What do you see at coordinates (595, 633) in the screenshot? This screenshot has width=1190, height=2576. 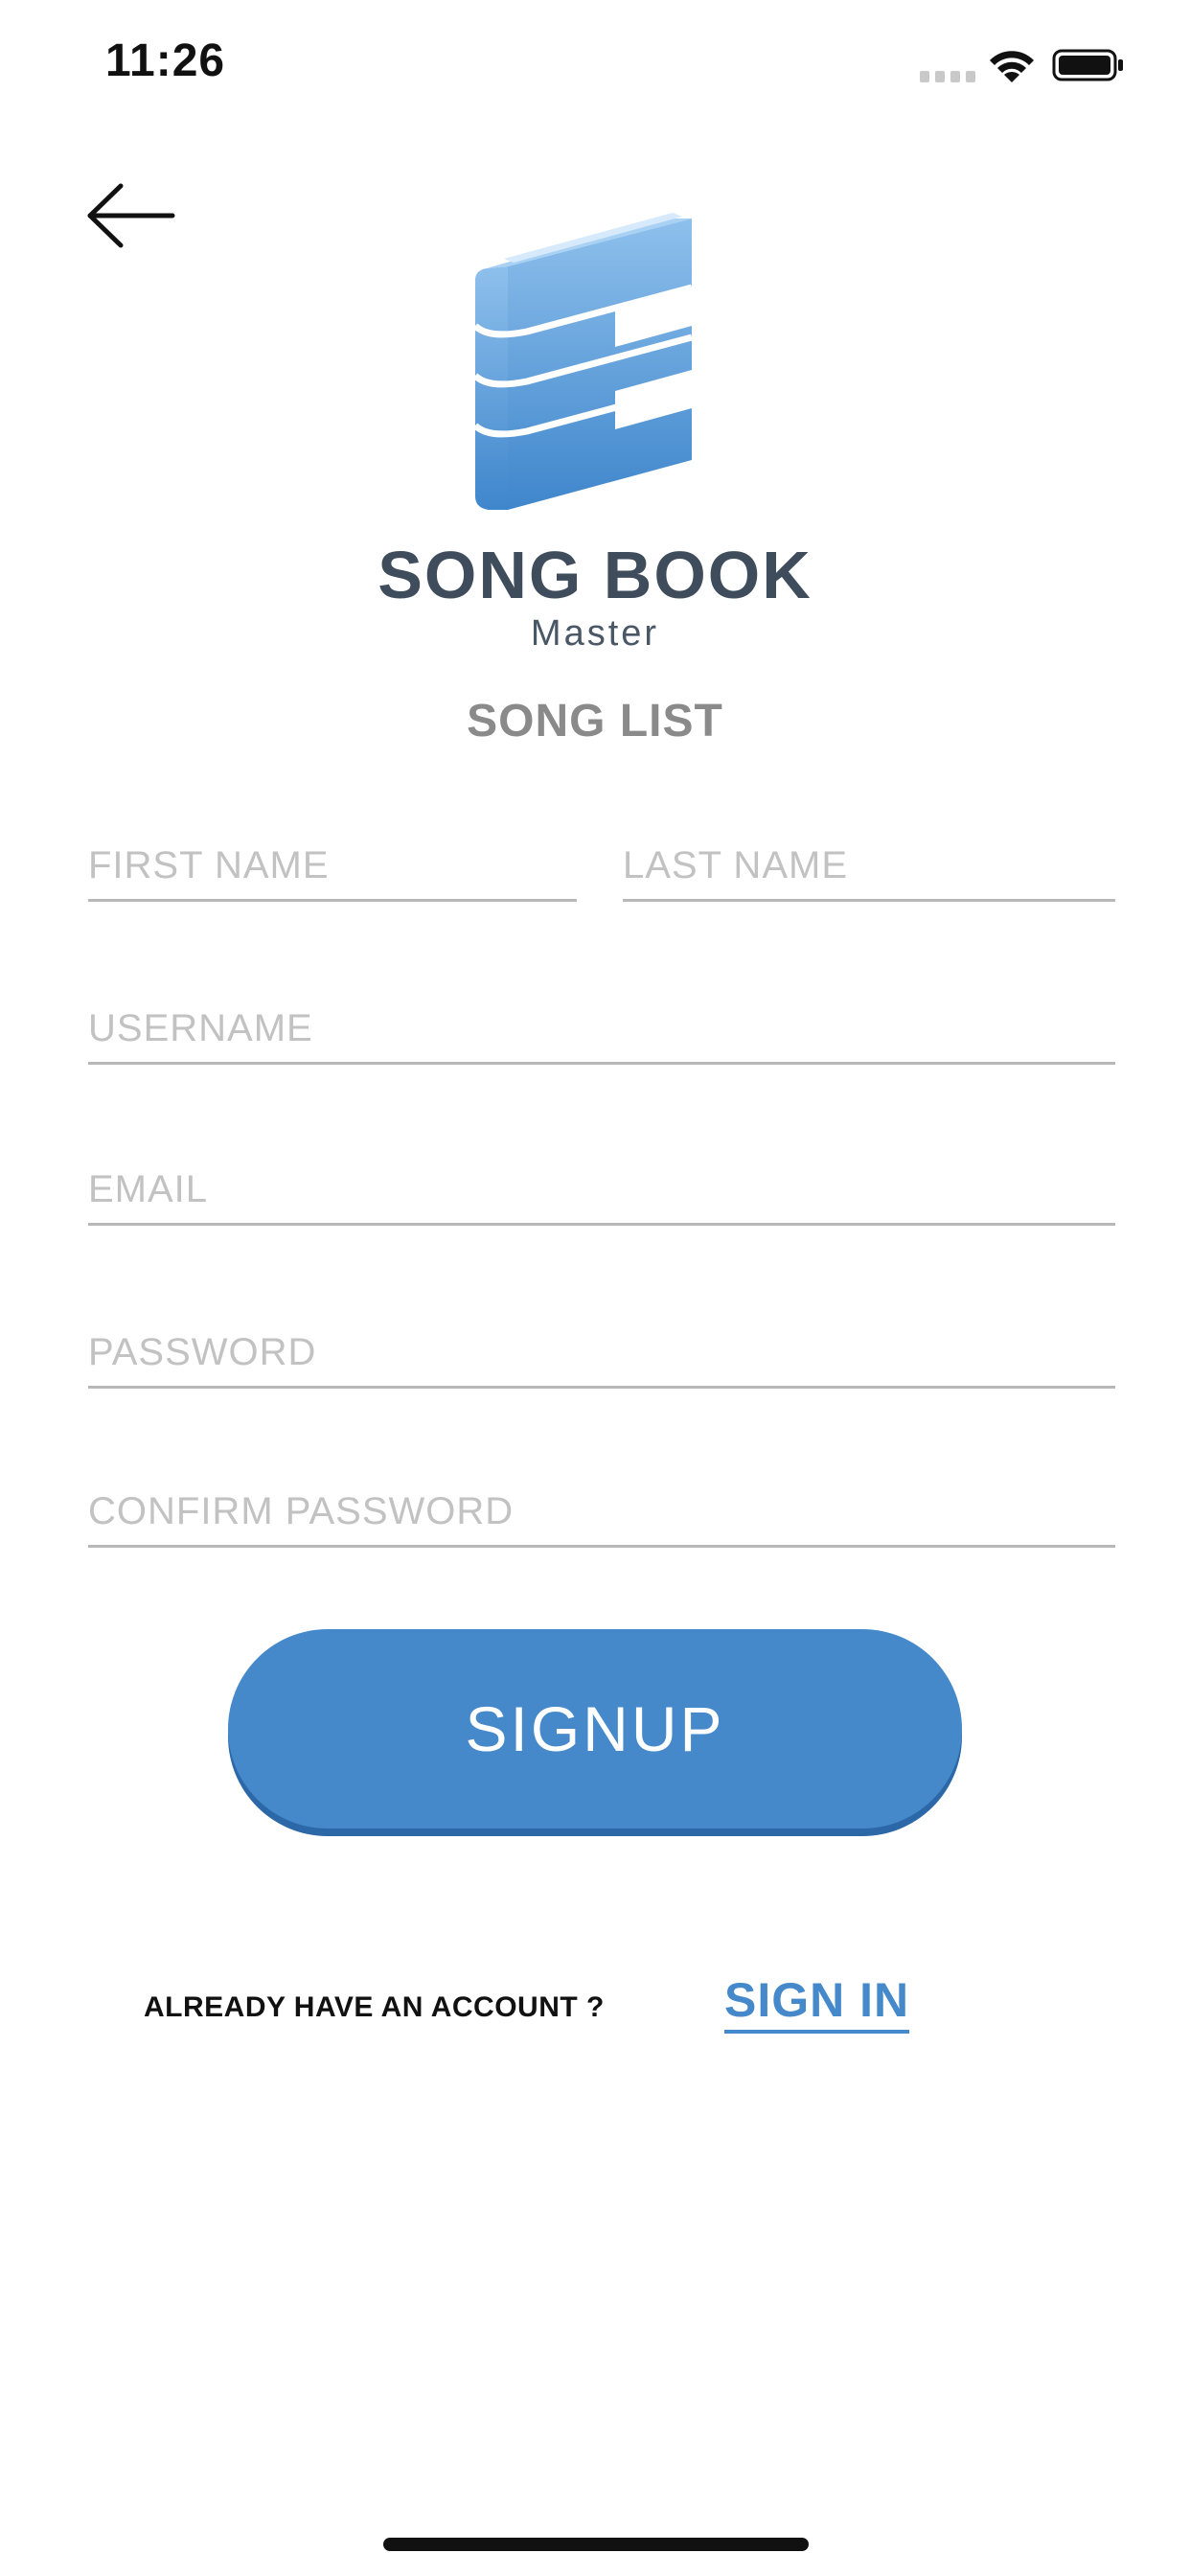 I see `brand-subtitle: Master` at bounding box center [595, 633].